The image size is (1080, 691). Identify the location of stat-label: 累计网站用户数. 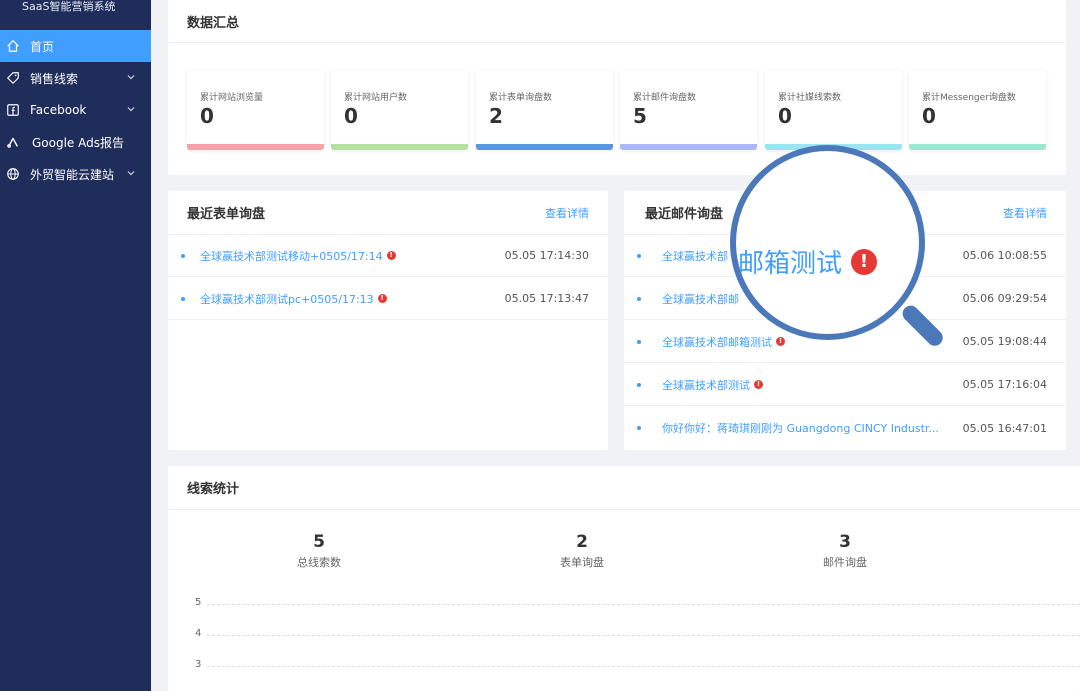
(376, 98).